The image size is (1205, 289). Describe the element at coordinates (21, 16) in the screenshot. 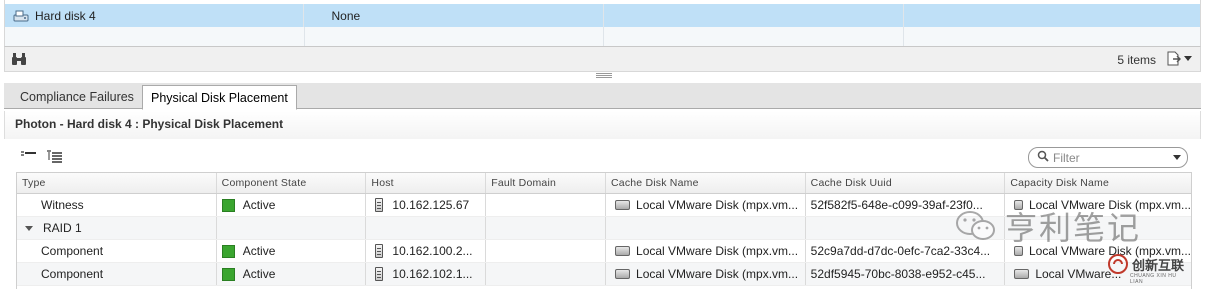

I see `hard-disk-icon` at that location.